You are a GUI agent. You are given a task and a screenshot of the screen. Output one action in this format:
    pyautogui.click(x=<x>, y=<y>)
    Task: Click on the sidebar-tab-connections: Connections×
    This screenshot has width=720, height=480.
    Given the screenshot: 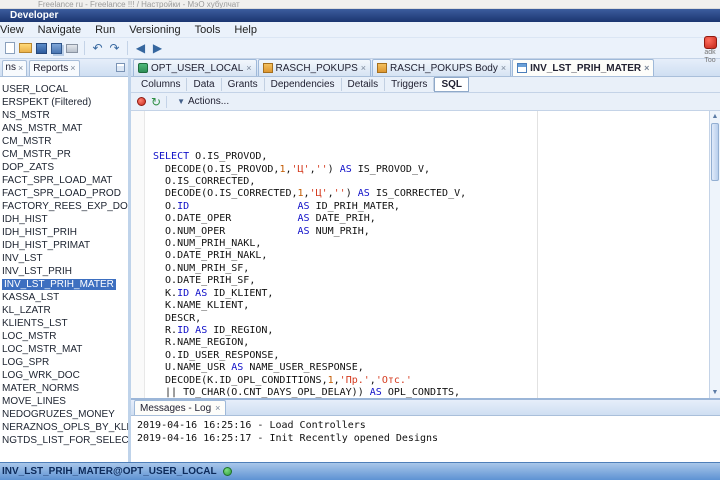 What is the action you would take?
    pyautogui.click(x=15, y=67)
    